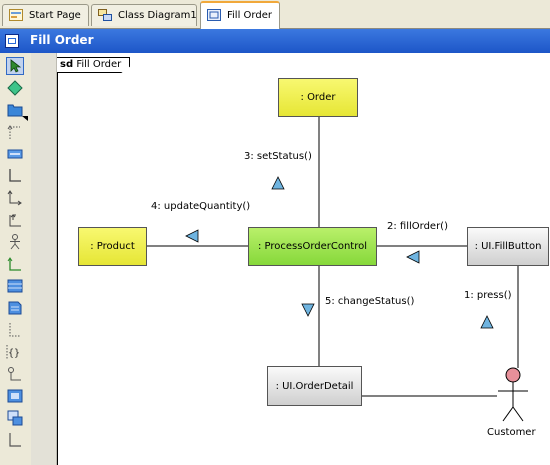 The height and width of the screenshot is (465, 550). What do you see at coordinates (508, 246) in the screenshot?
I see `node-ui-fillbutton: : UI.FillButton` at bounding box center [508, 246].